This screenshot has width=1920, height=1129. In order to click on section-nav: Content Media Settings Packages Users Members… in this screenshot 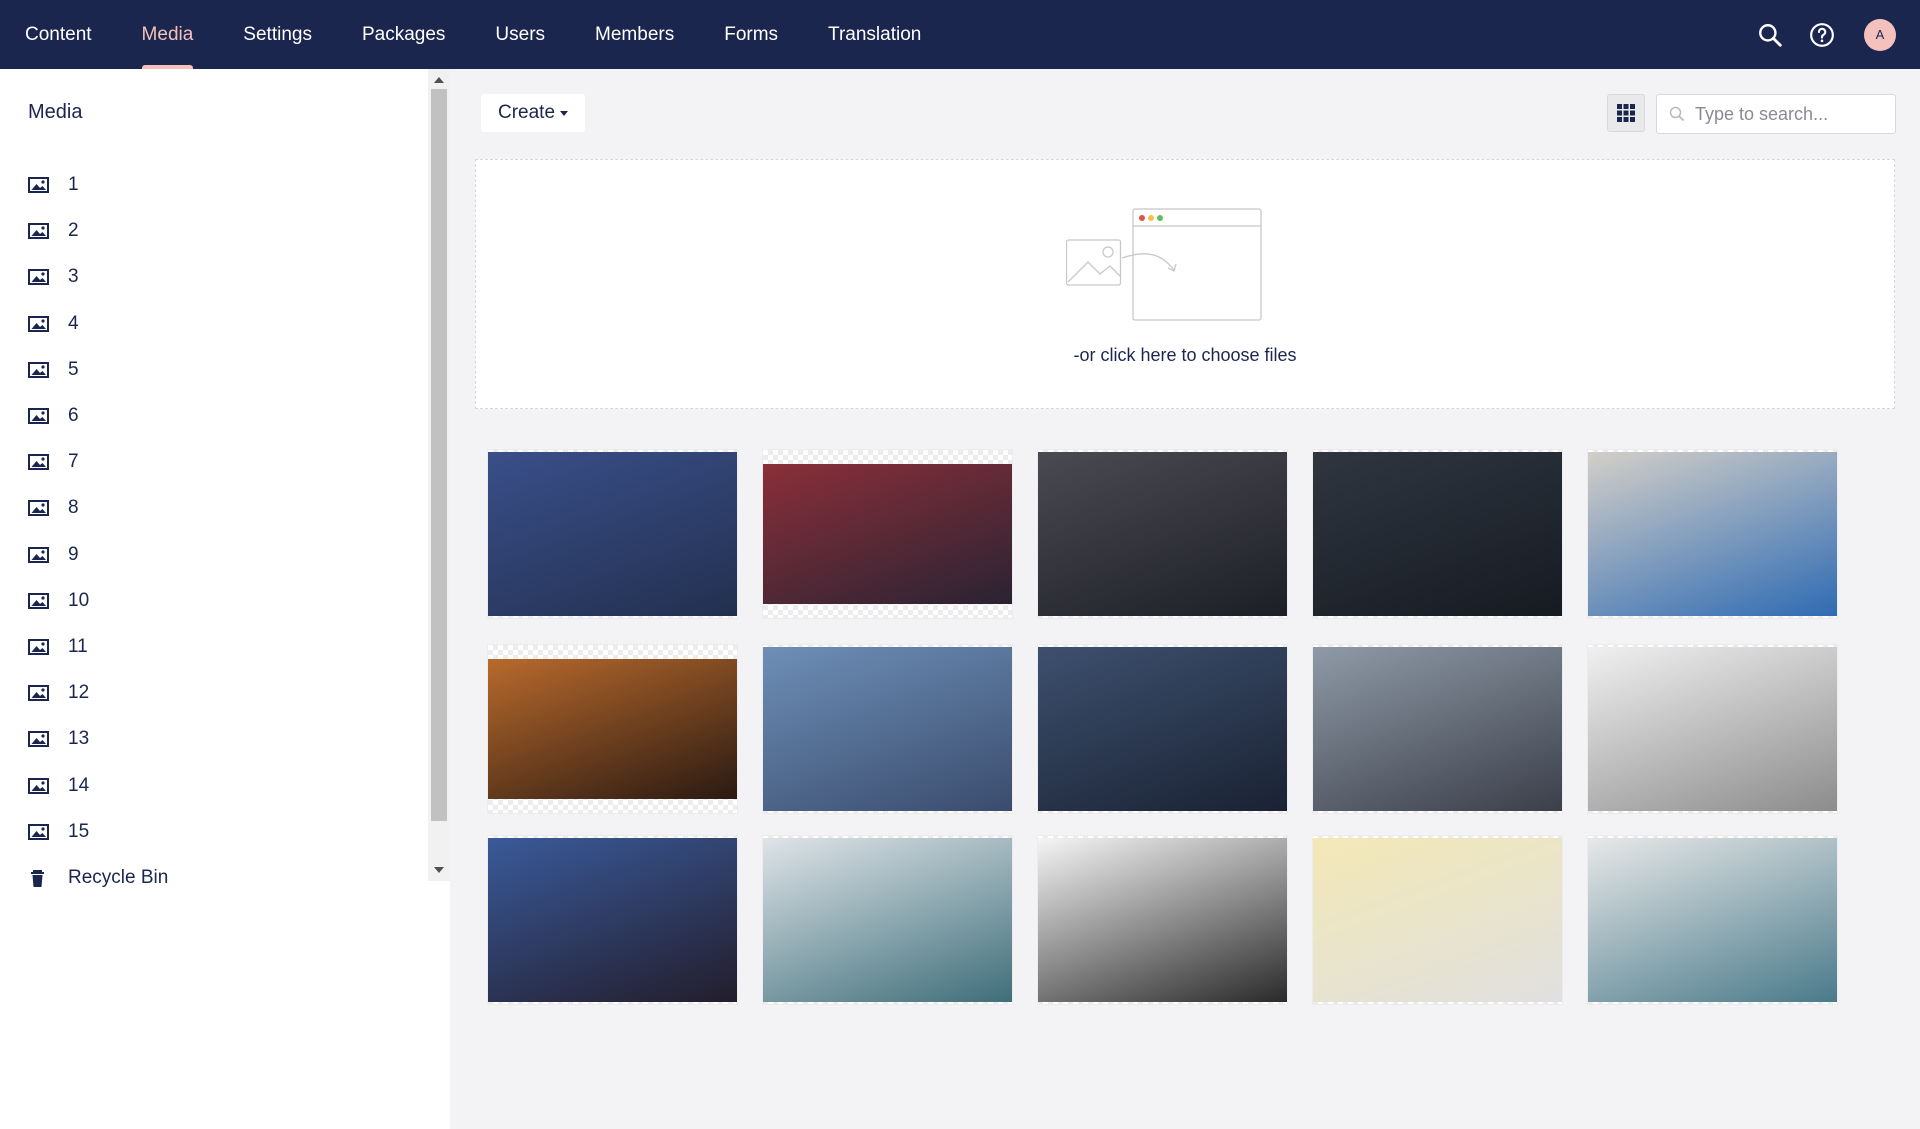, I will do `click(473, 34)`.